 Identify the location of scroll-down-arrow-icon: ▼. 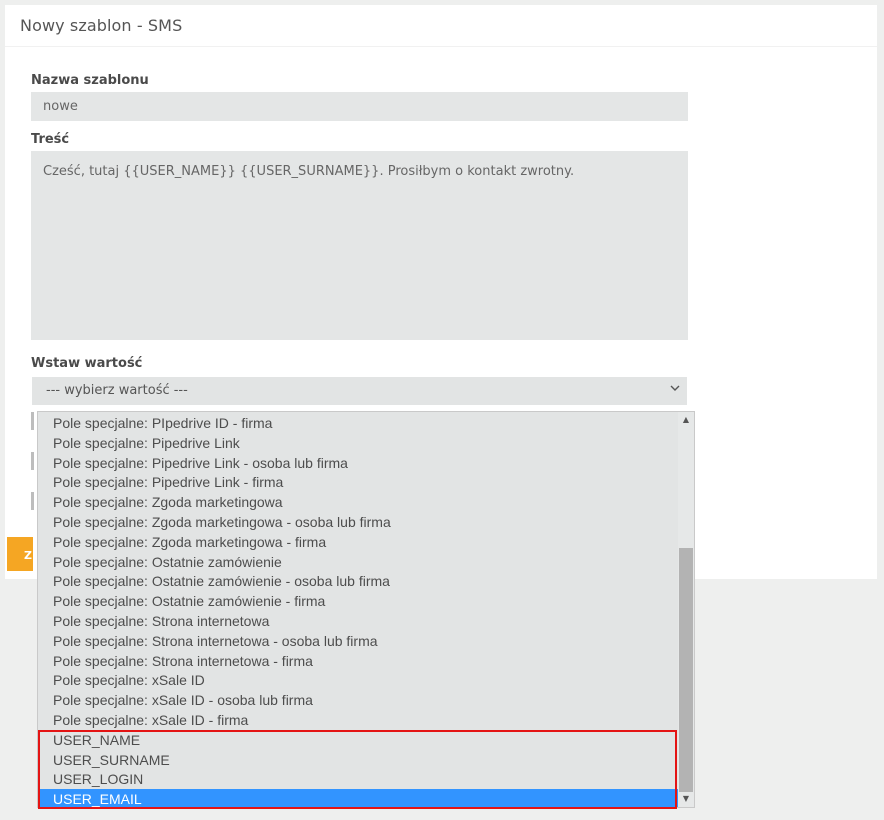
(686, 799).